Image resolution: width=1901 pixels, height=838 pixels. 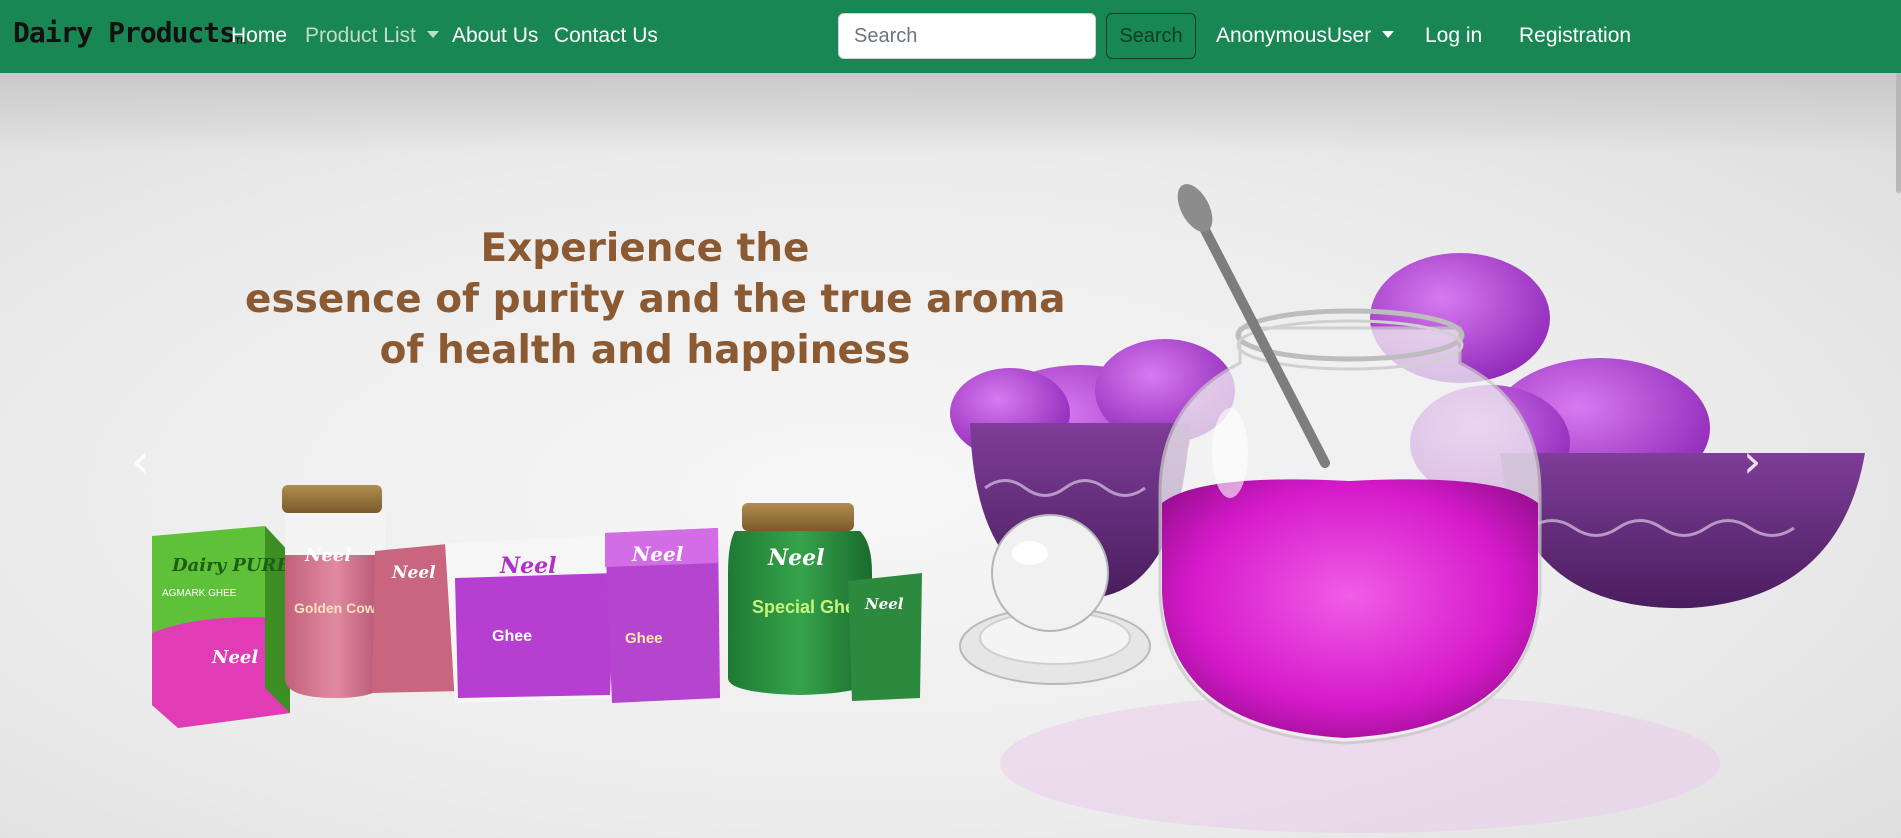 What do you see at coordinates (259, 36) in the screenshot?
I see `nav-home-link: Home` at bounding box center [259, 36].